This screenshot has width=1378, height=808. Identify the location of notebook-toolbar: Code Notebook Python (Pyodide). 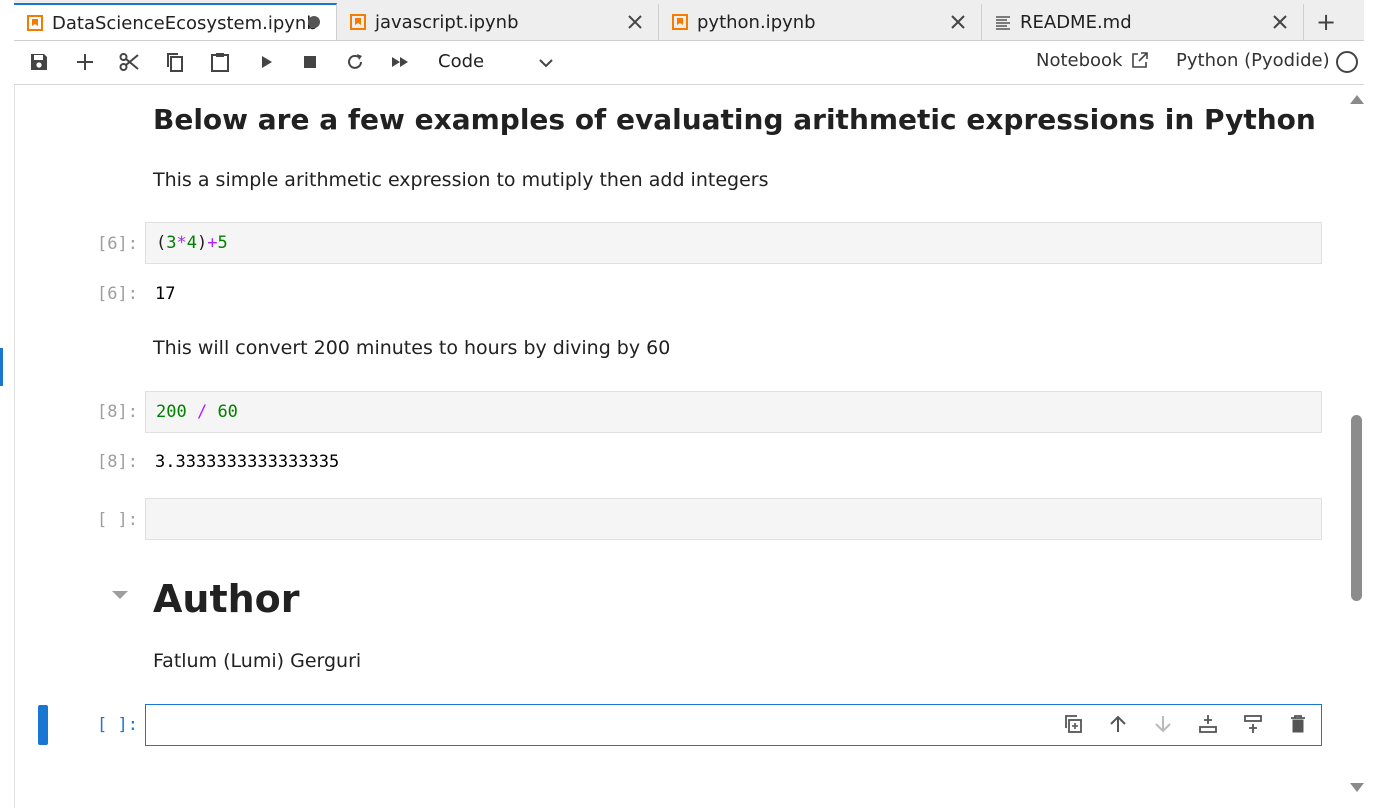
(689, 63).